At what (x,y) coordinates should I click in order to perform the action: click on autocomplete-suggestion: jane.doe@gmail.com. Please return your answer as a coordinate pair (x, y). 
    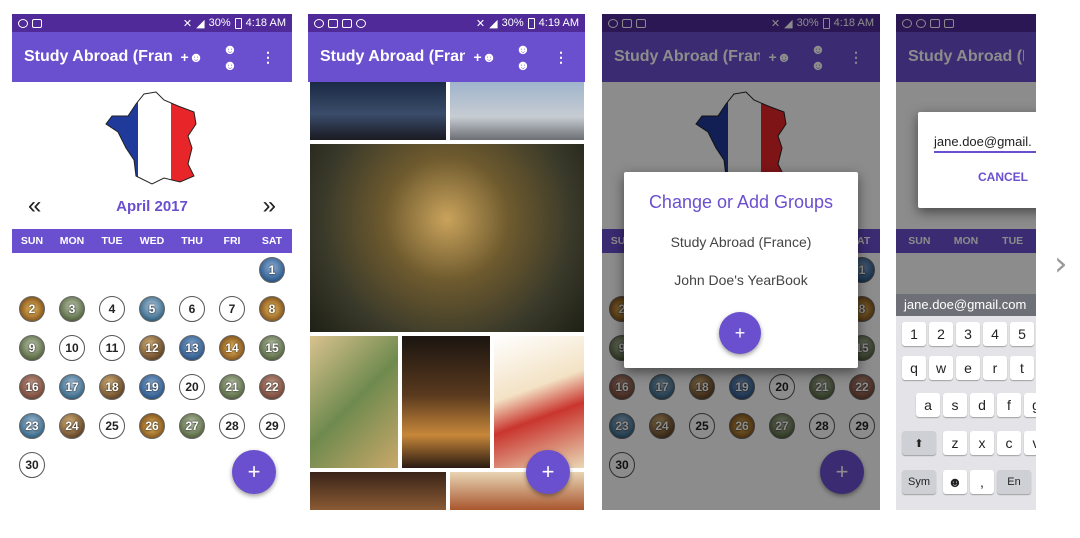
    Looking at the image, I should click on (966, 305).